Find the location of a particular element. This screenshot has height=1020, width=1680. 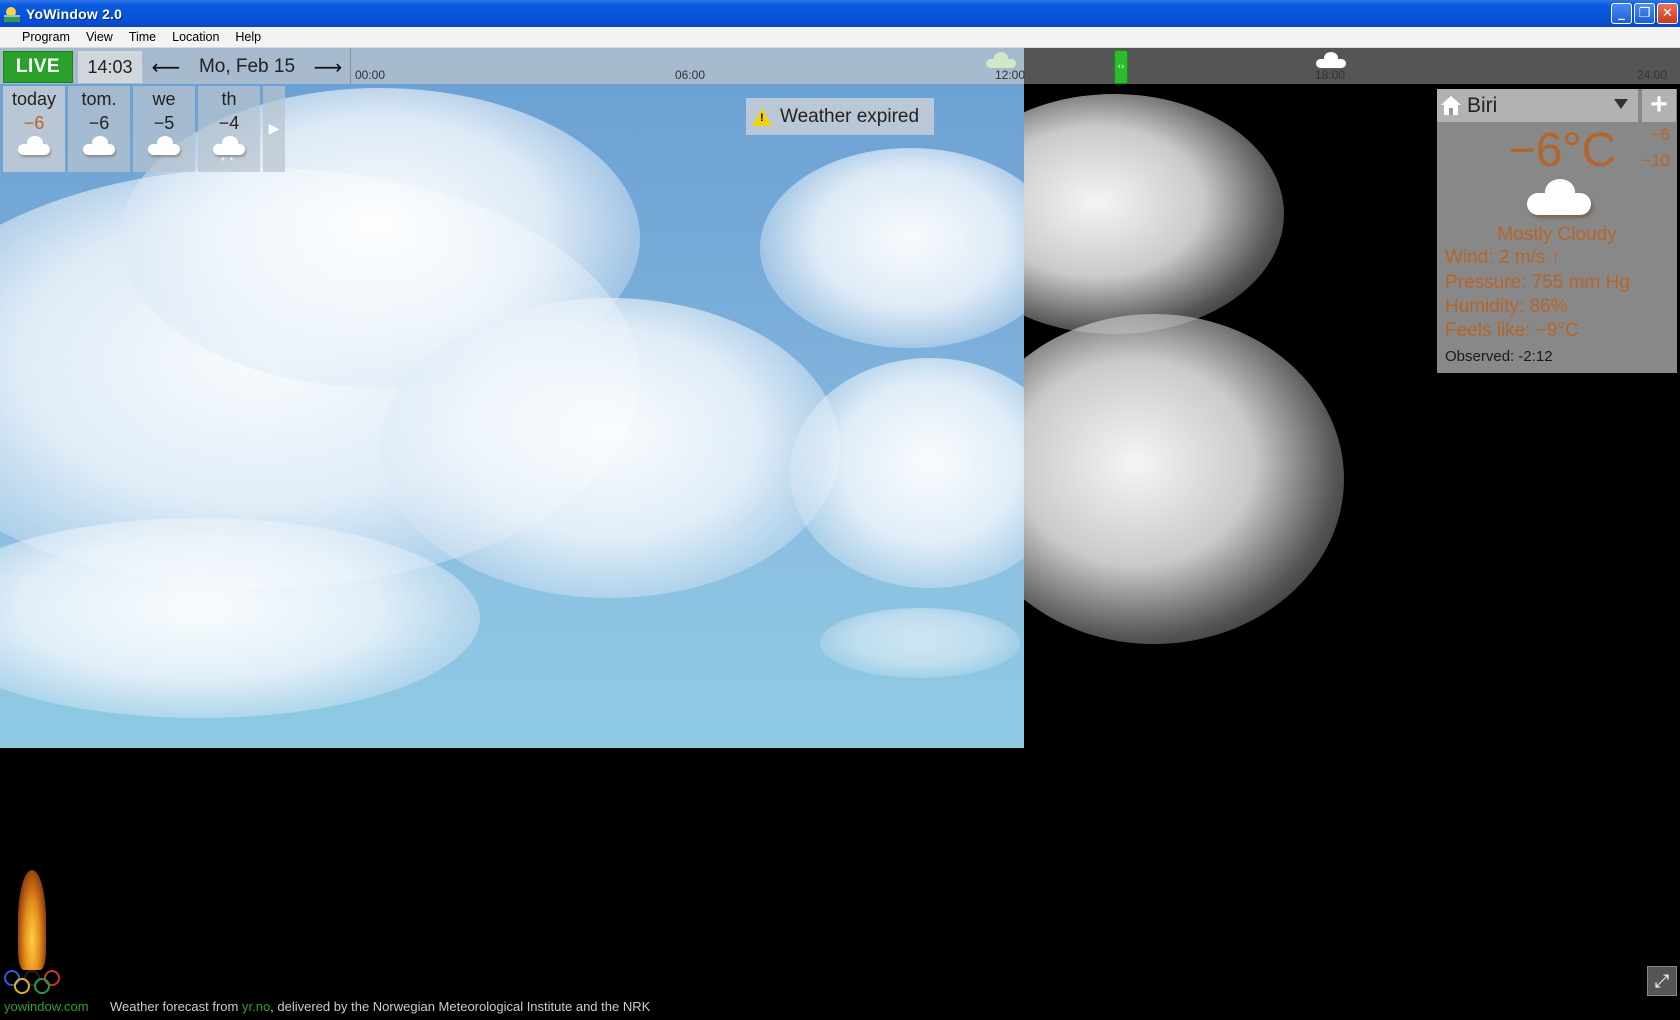

forecast-day-thursday: th −4 * * is located at coordinates (229, 129).